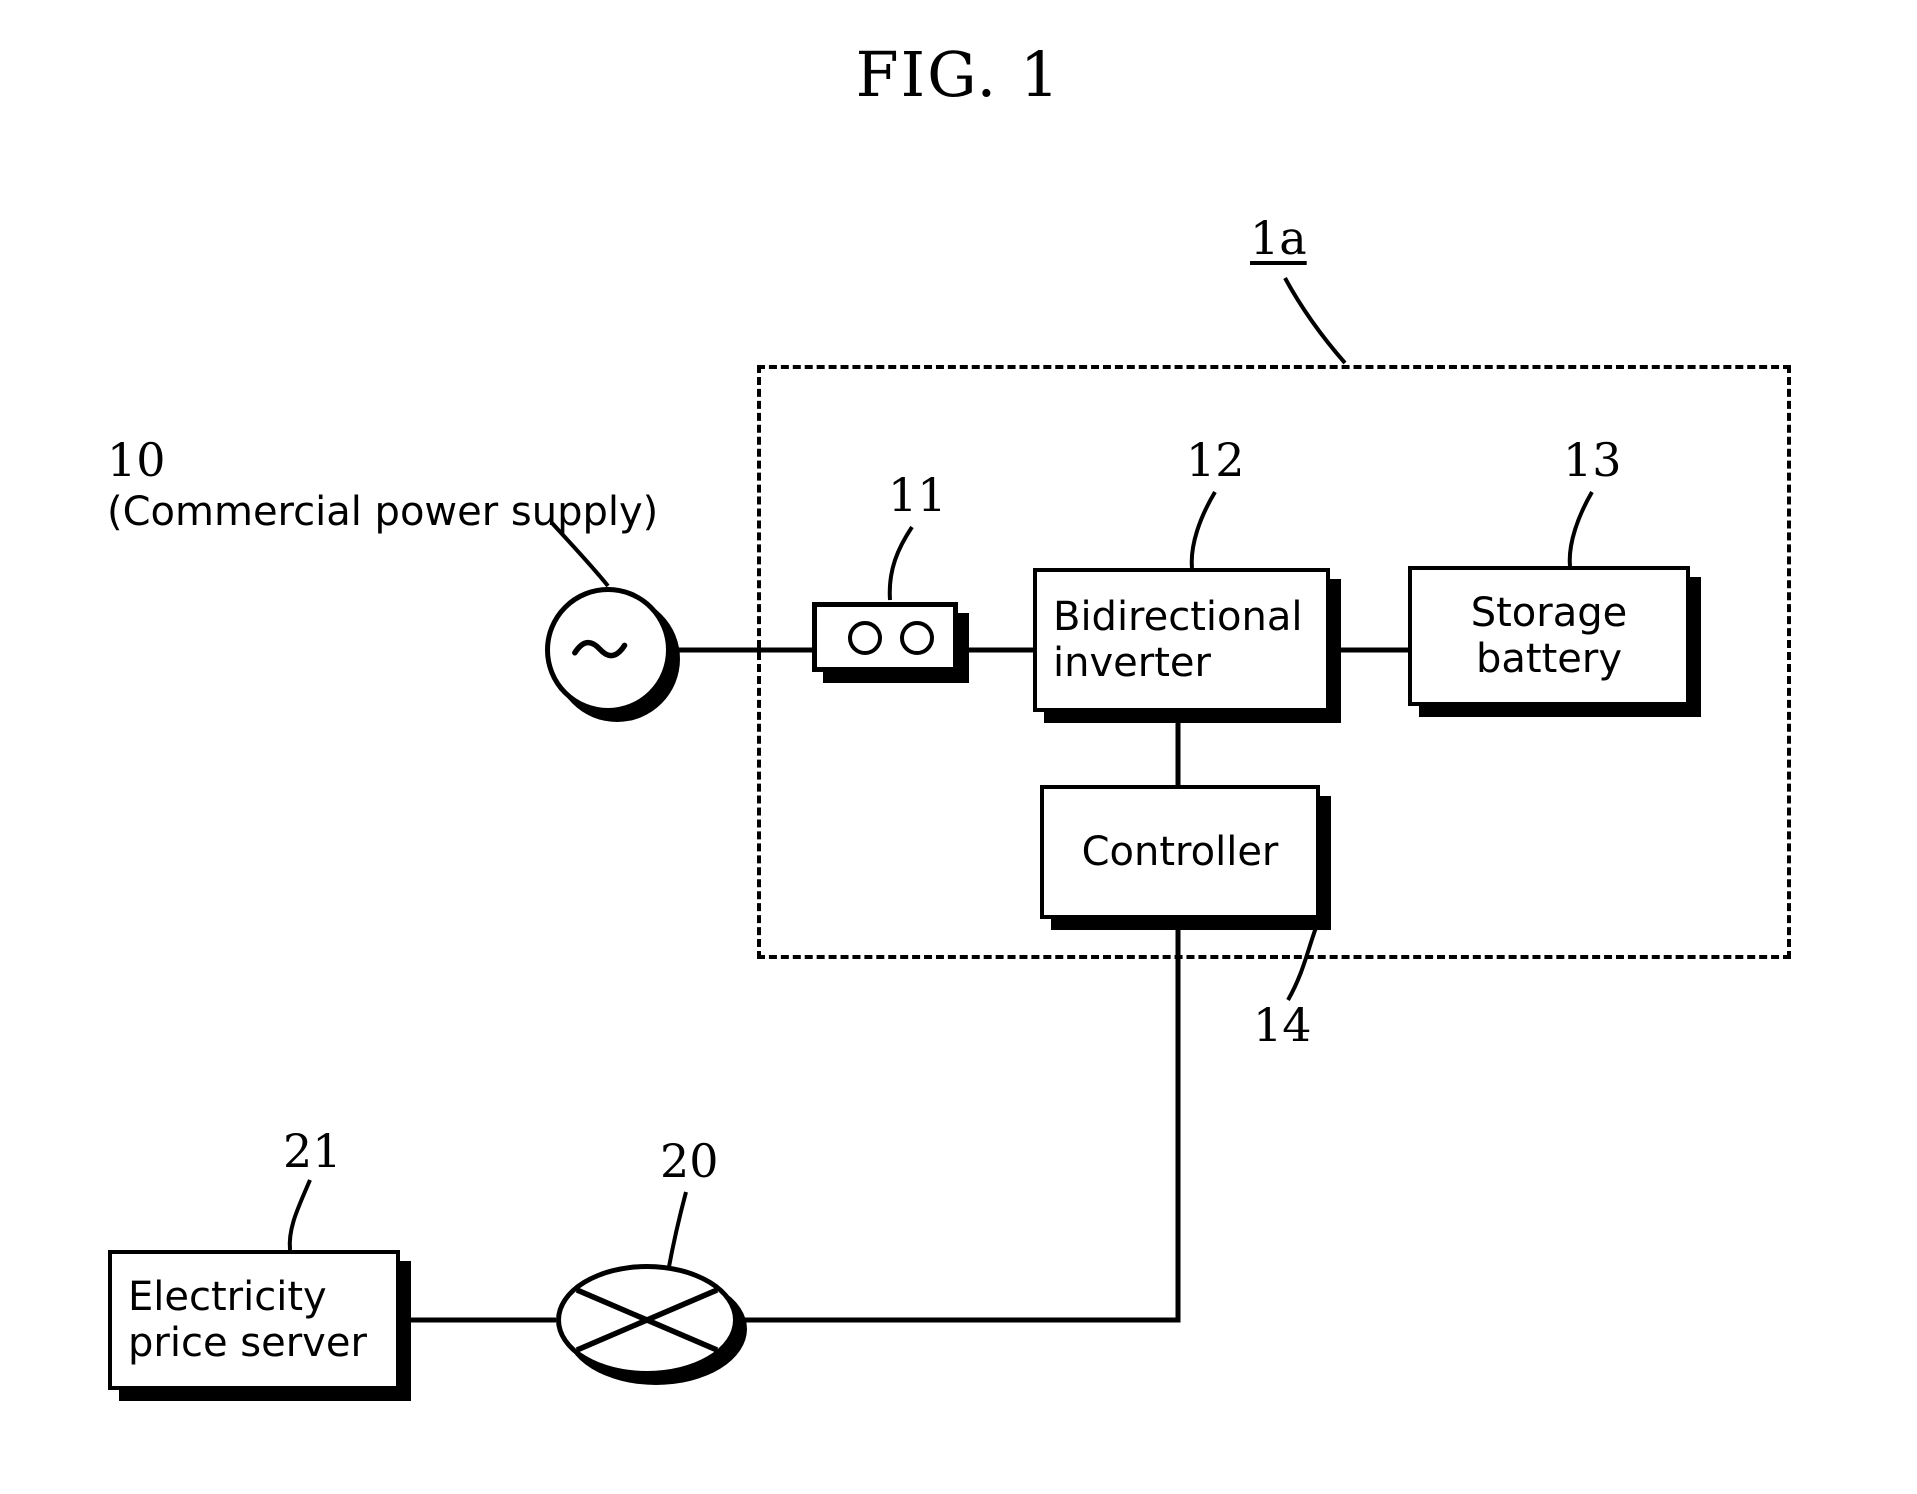  What do you see at coordinates (312, 1151) in the screenshot?
I see `ref-num-21: 21` at bounding box center [312, 1151].